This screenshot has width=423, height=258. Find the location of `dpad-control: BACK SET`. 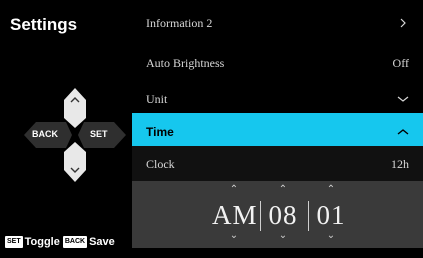

dpad-control: BACK SET is located at coordinates (75, 135).